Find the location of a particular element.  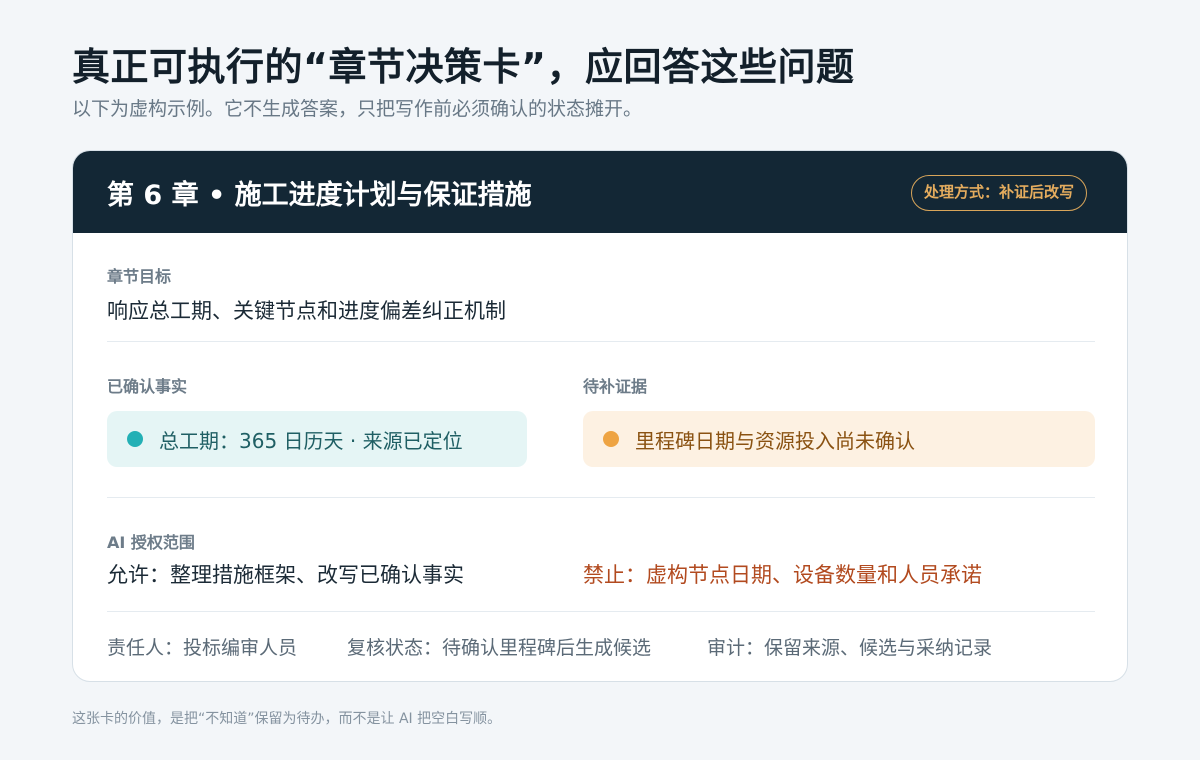

review-status-text: 复核状态：待确认里程碑后生成候选 is located at coordinates (499, 648).